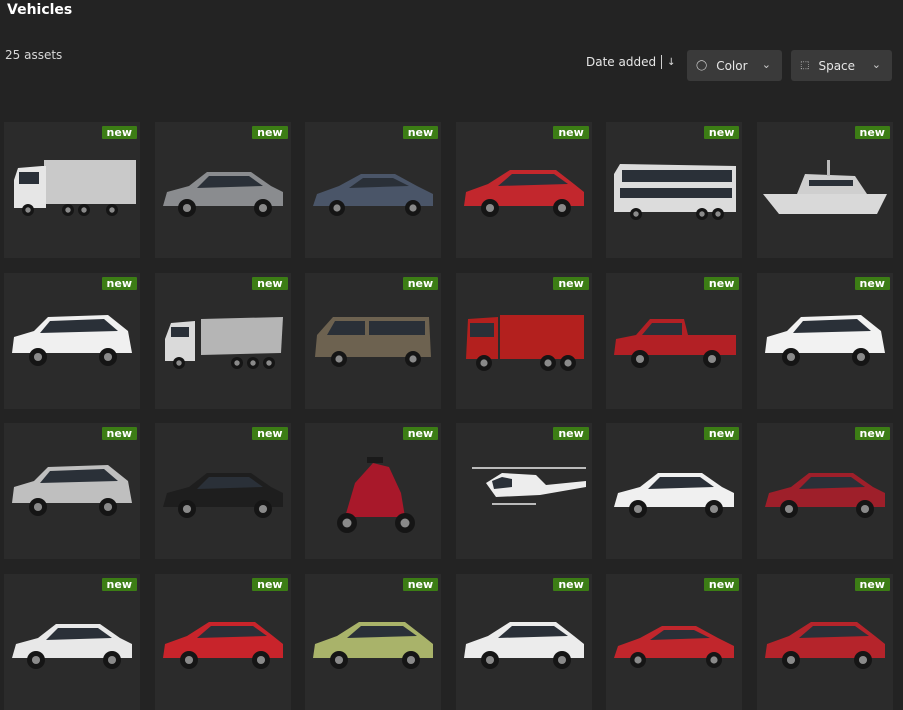  Describe the element at coordinates (837, 65) in the screenshot. I see `space-filter-label: Space` at that location.